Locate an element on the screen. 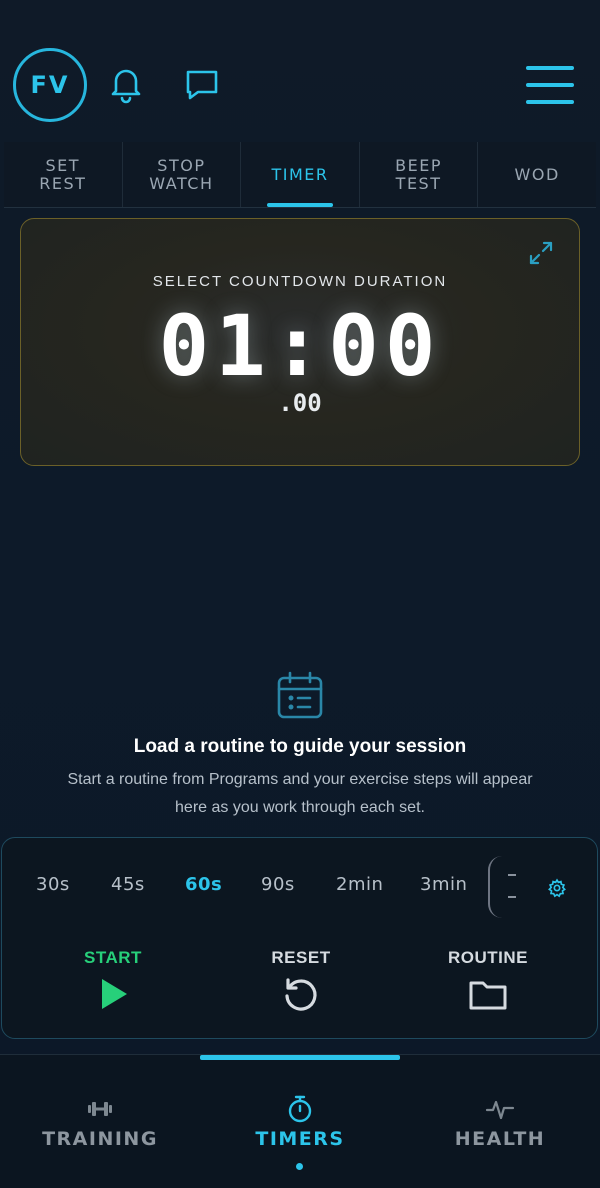 This screenshot has width=600, height=1188. routine-button: ROUTINE is located at coordinates (488, 981).